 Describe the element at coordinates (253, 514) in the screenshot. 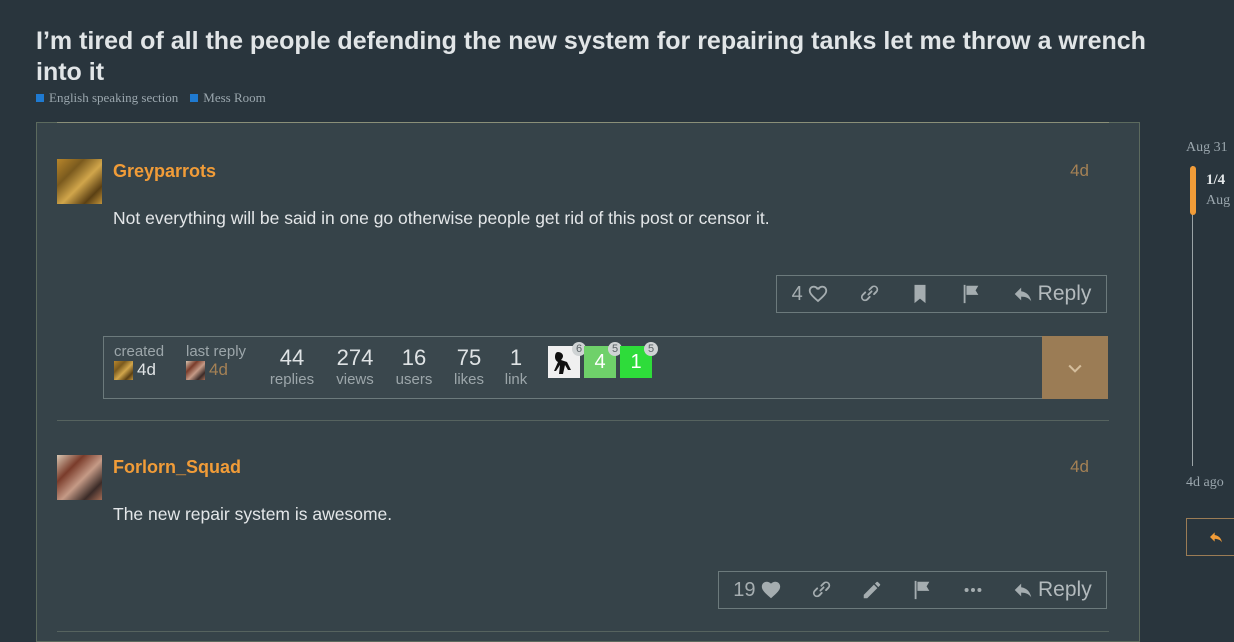

I see `post-body: The new repair system is awesome.` at that location.